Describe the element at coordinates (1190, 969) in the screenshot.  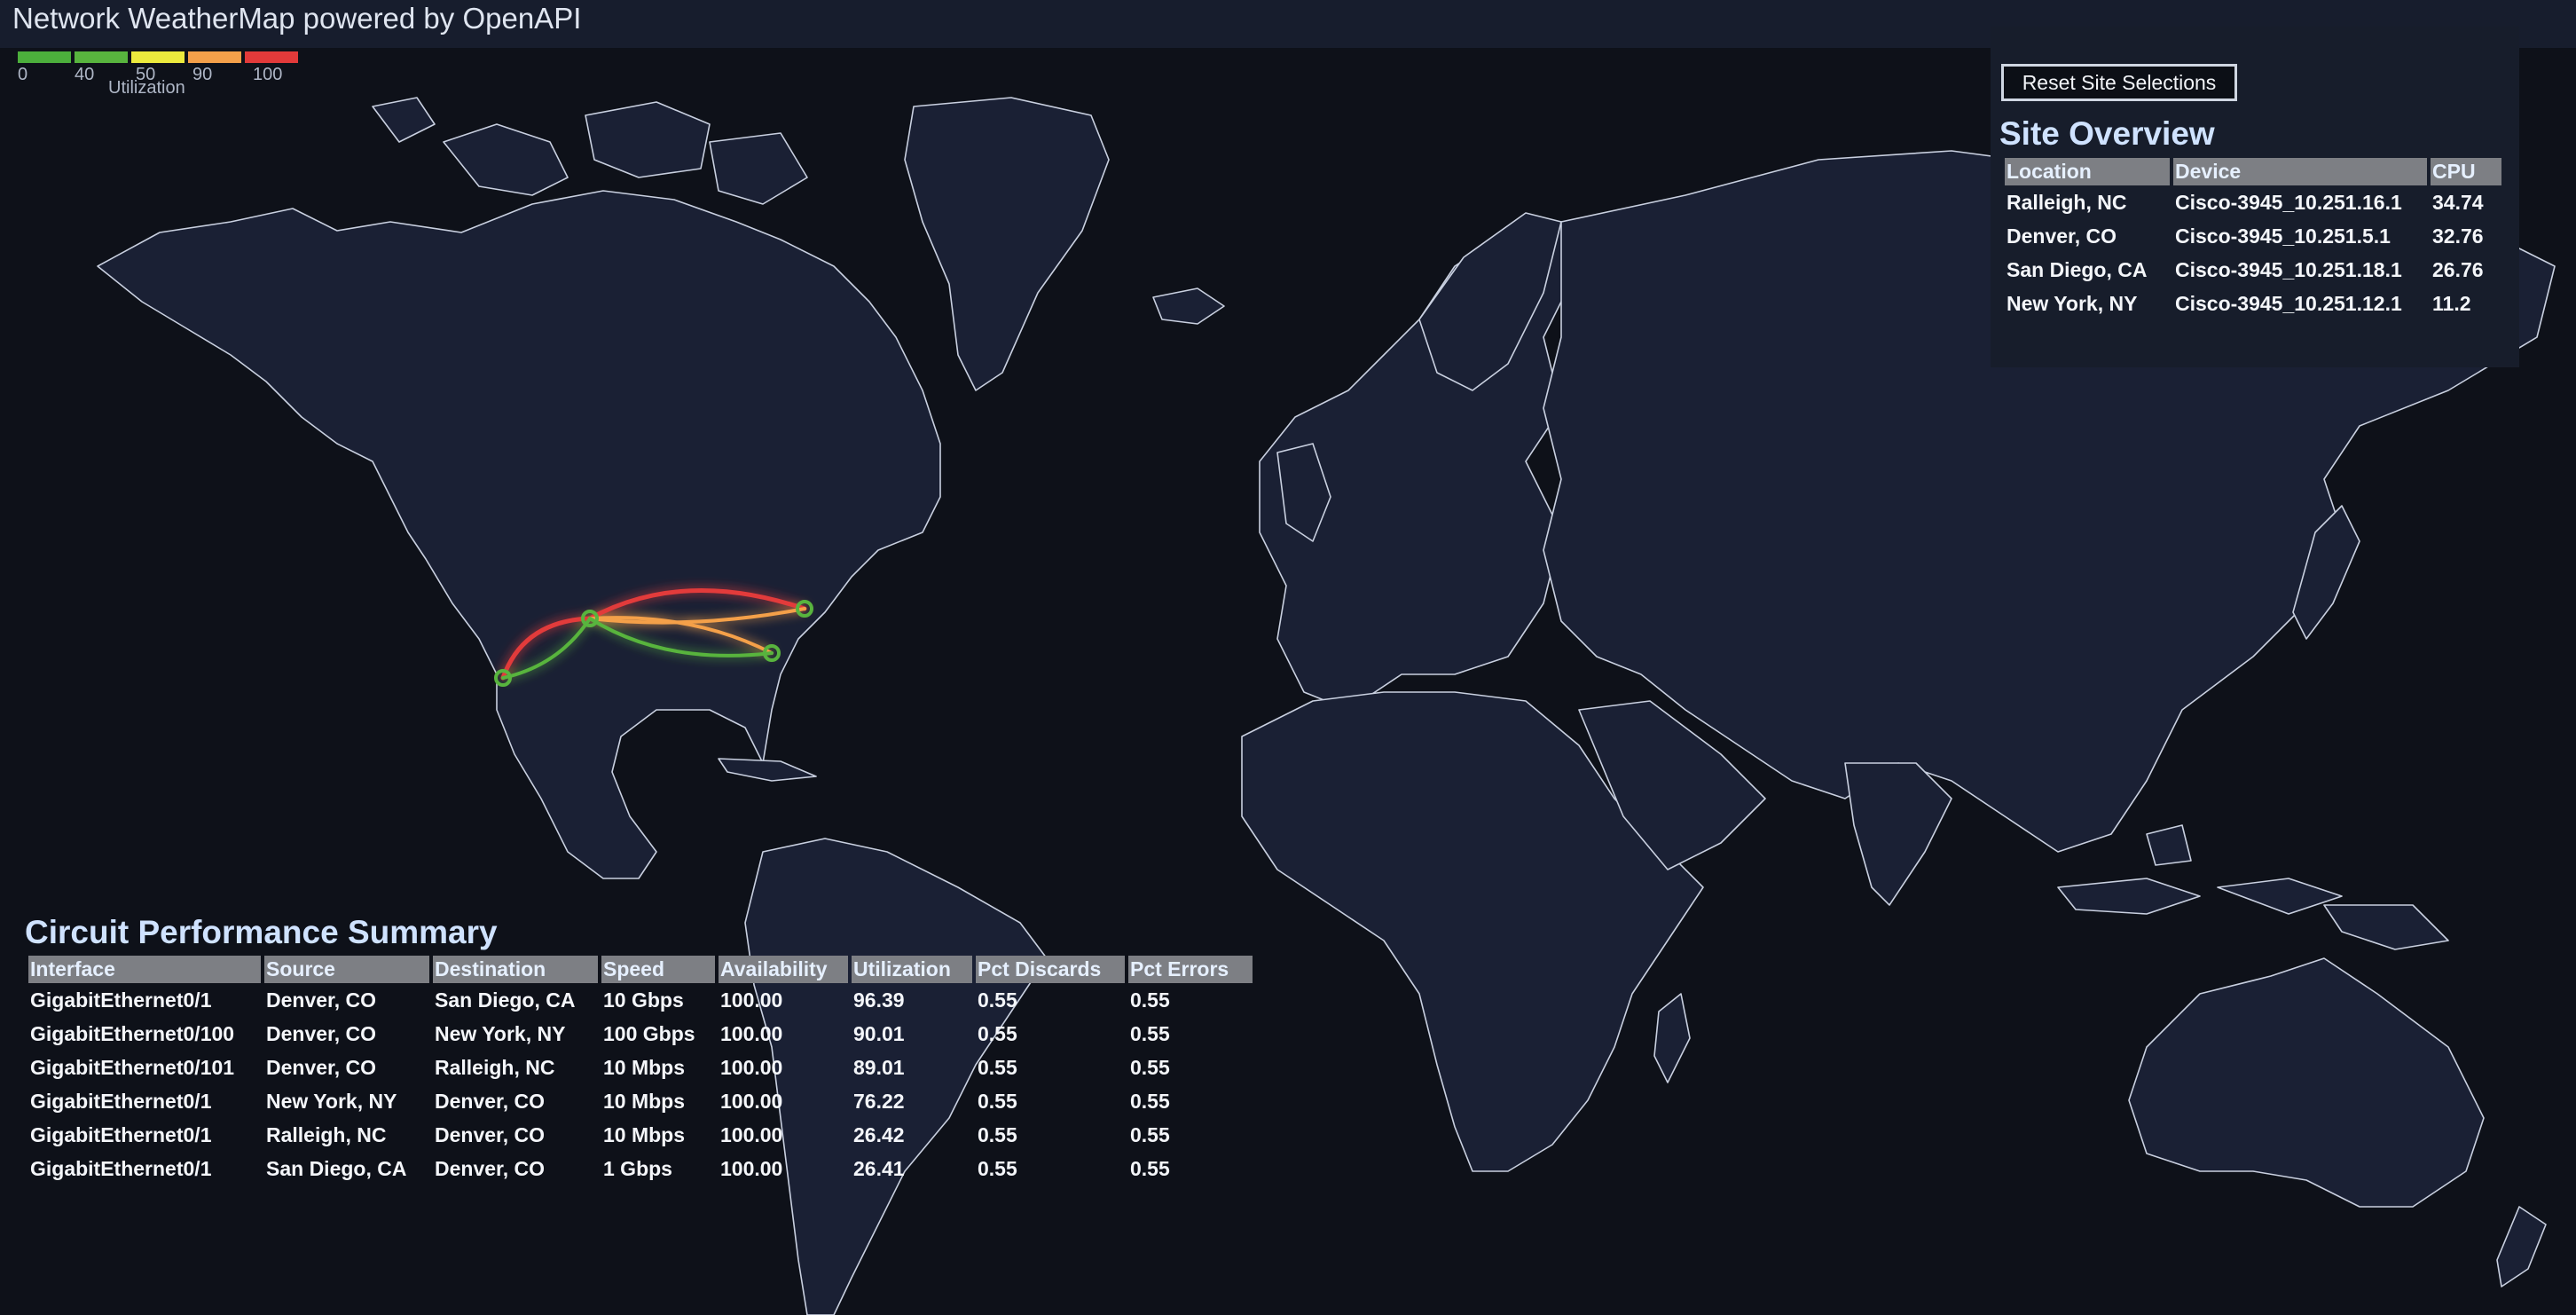
I see `column-header-pct-errors: Pct Errors` at that location.